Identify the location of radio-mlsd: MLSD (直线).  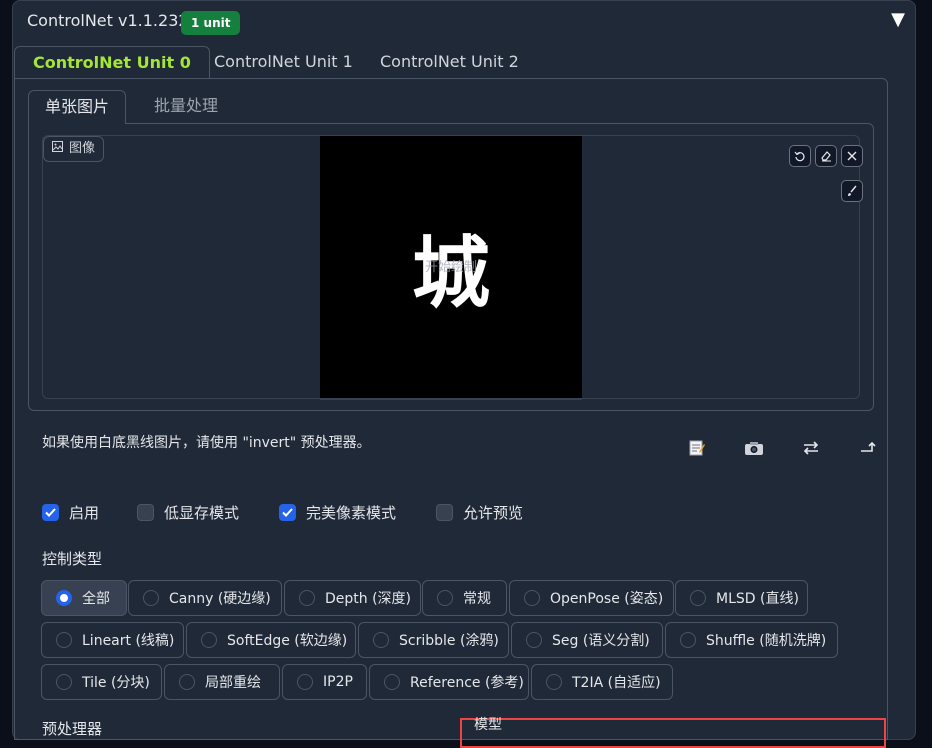
(741, 598).